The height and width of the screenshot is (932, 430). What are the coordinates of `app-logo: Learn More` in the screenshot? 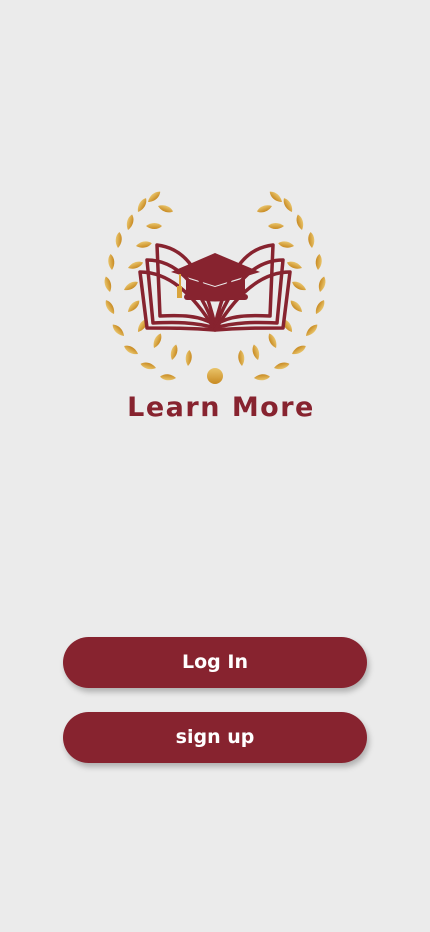 It's located at (215, 310).